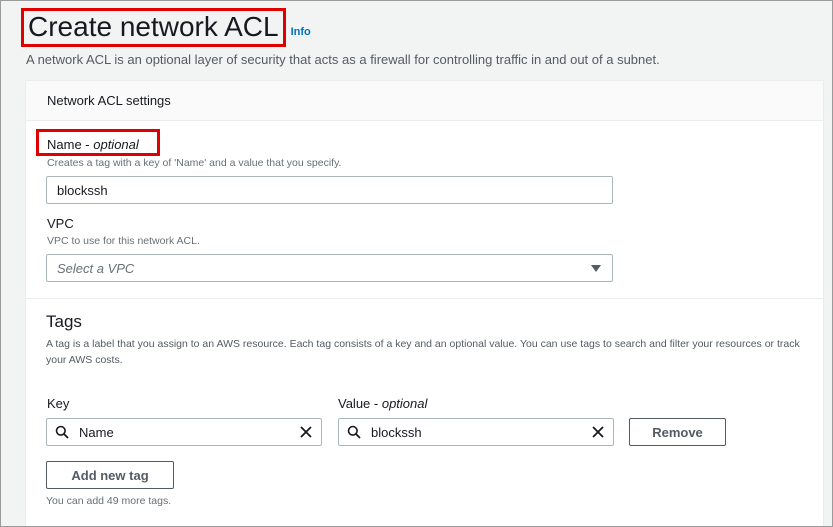  What do you see at coordinates (476, 432) in the screenshot?
I see `tag-value-input: blockssh` at bounding box center [476, 432].